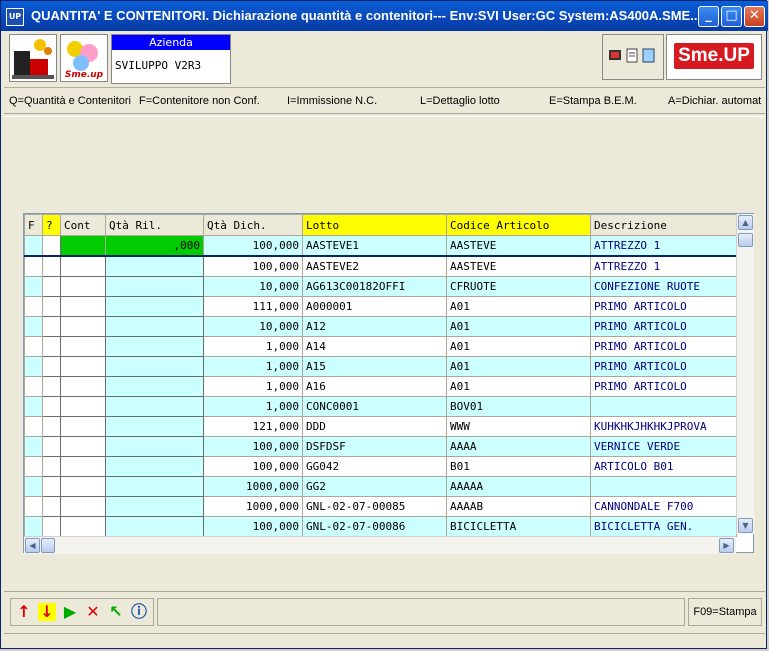 This screenshot has height=651, width=769. Describe the element at coordinates (332, 101) in the screenshot. I see `fkey-i: I=Immissione N.C.` at that location.